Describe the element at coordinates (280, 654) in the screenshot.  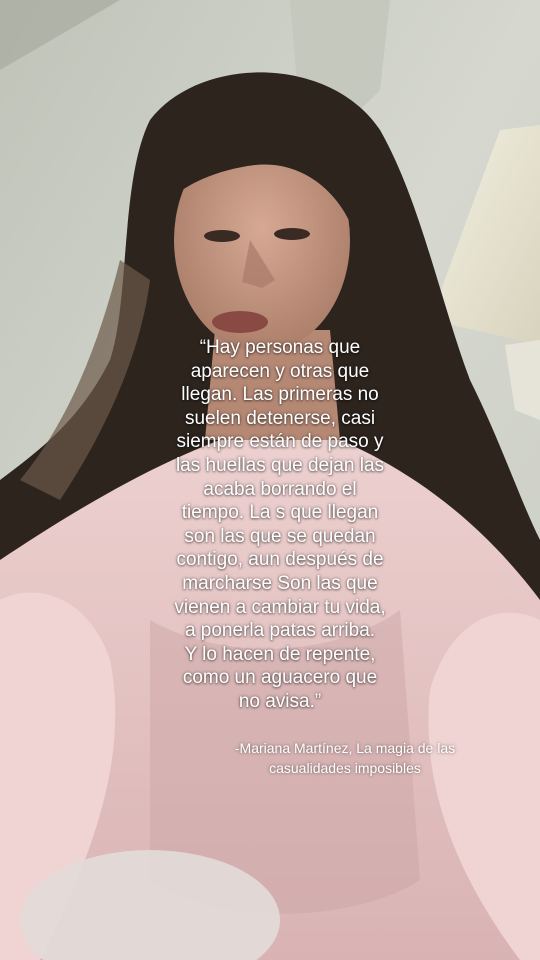
I see `quote-line: Y lo hacen de repente,` at that location.